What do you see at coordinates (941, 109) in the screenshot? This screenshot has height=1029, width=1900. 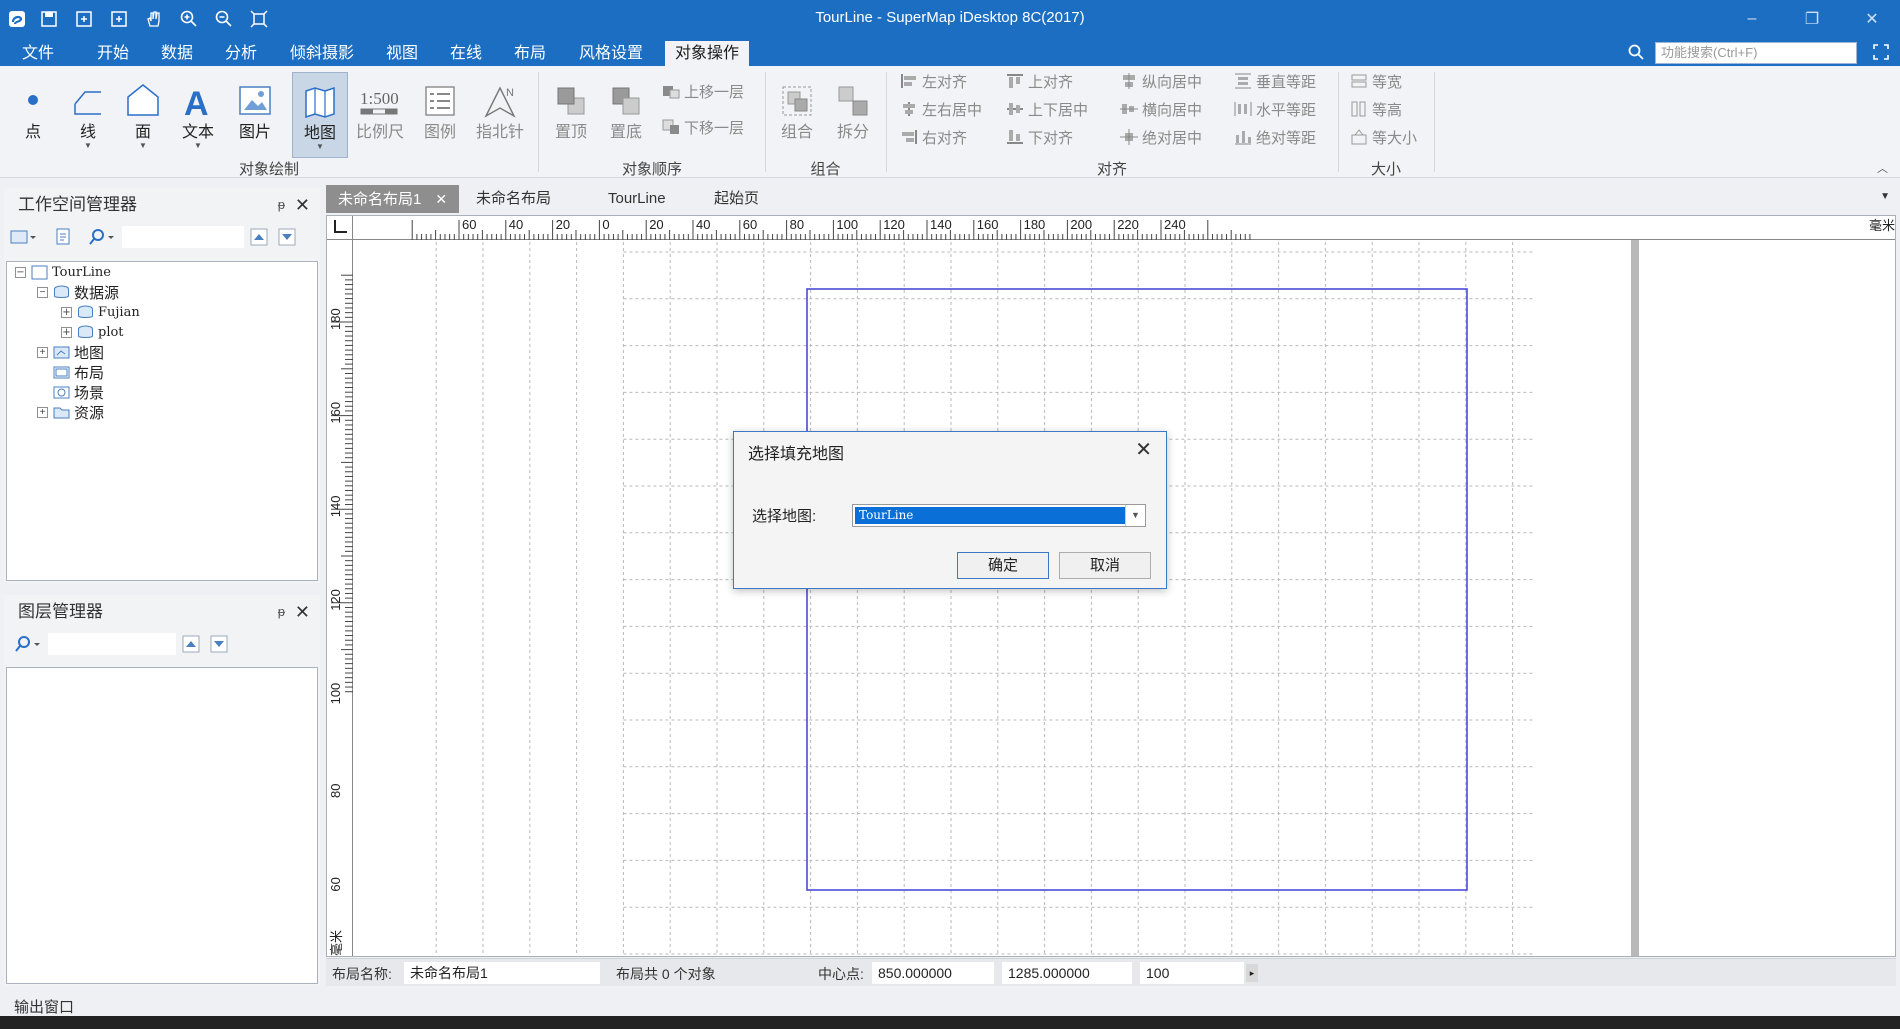 I see `align-center-horizontal-button: 左右居中` at bounding box center [941, 109].